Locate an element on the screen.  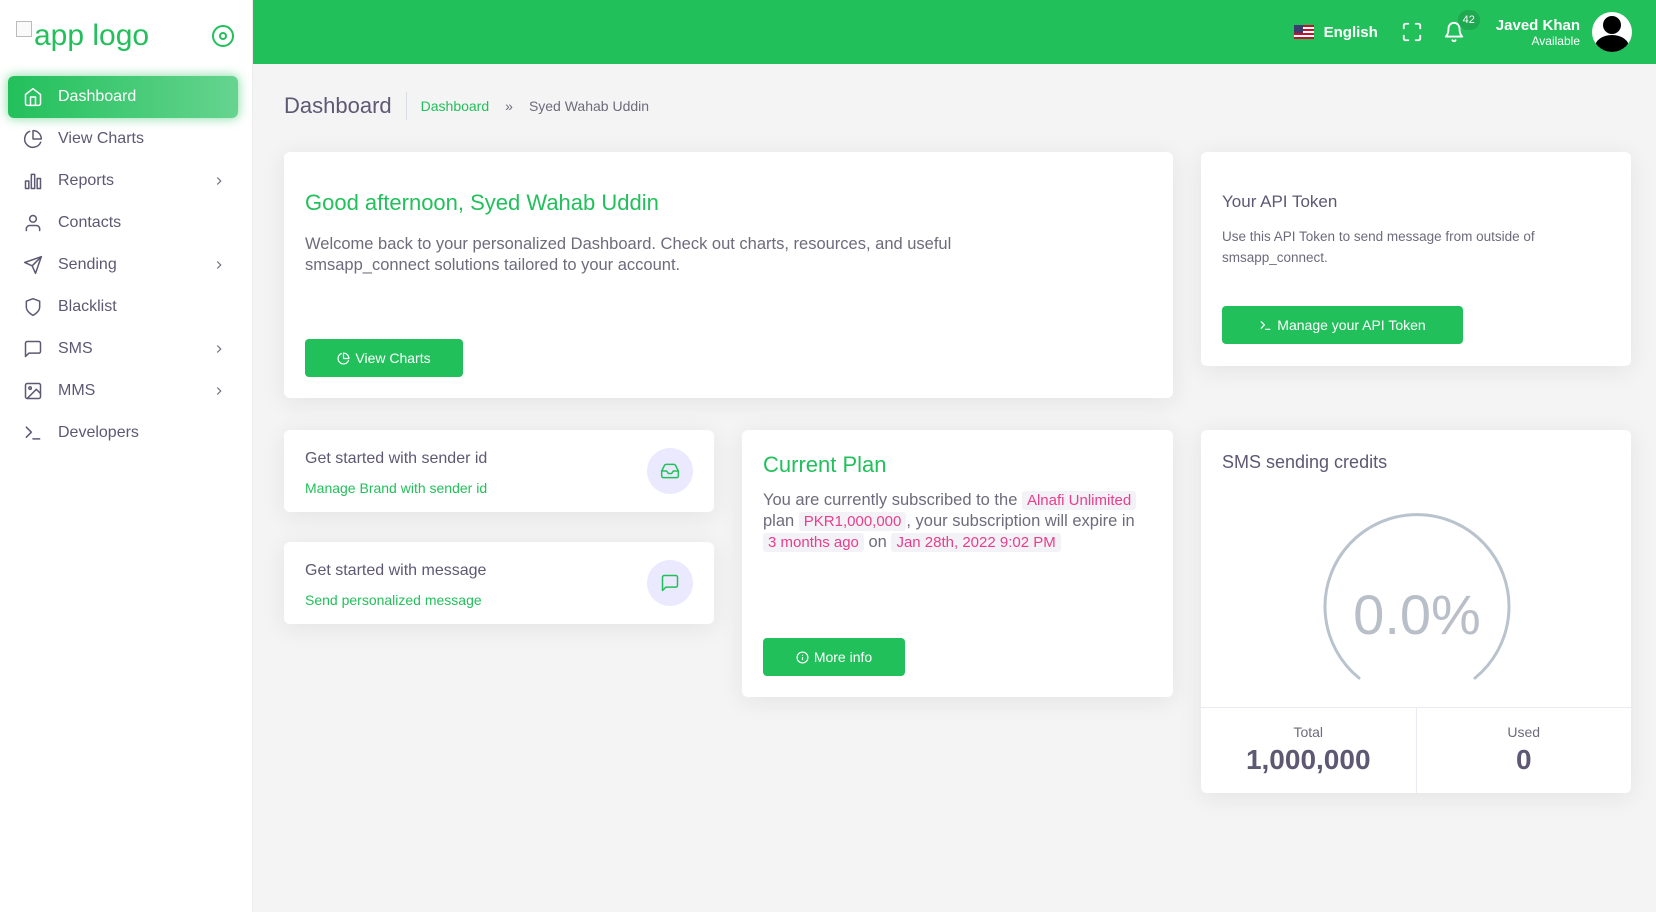
sidebar-item-label: Reports is located at coordinates (86, 180).